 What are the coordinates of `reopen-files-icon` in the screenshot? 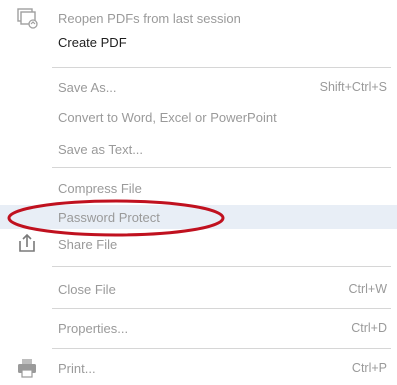 It's located at (27, 18).